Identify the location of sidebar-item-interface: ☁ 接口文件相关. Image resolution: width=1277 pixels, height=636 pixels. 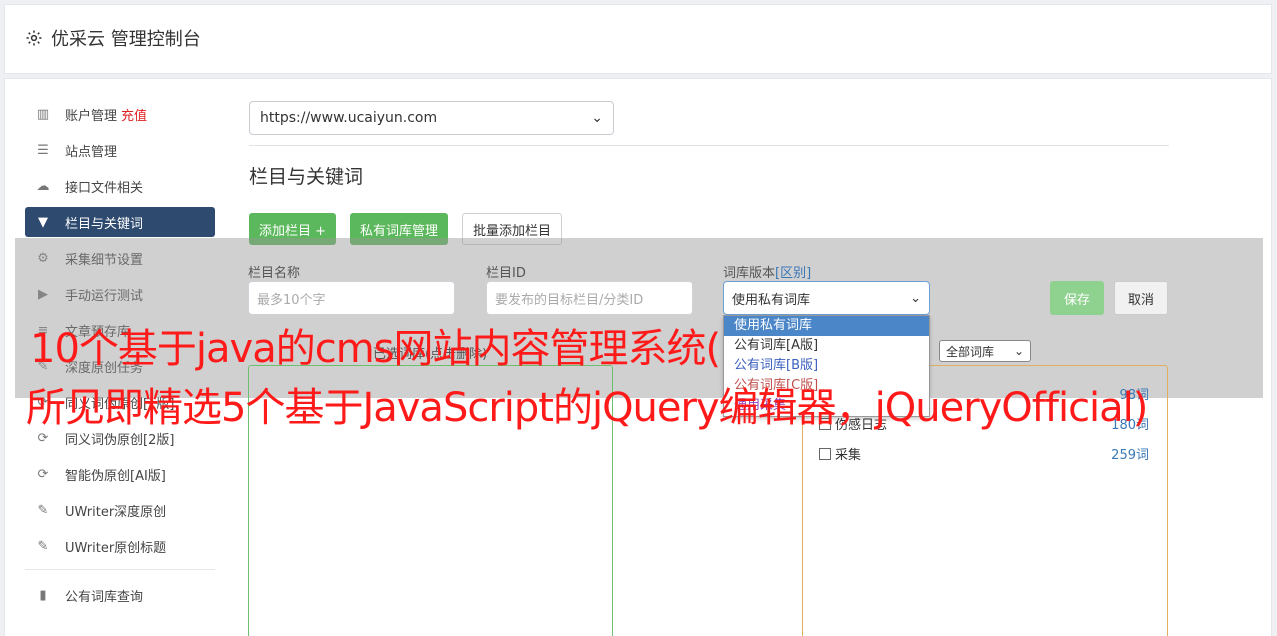
(120, 186).